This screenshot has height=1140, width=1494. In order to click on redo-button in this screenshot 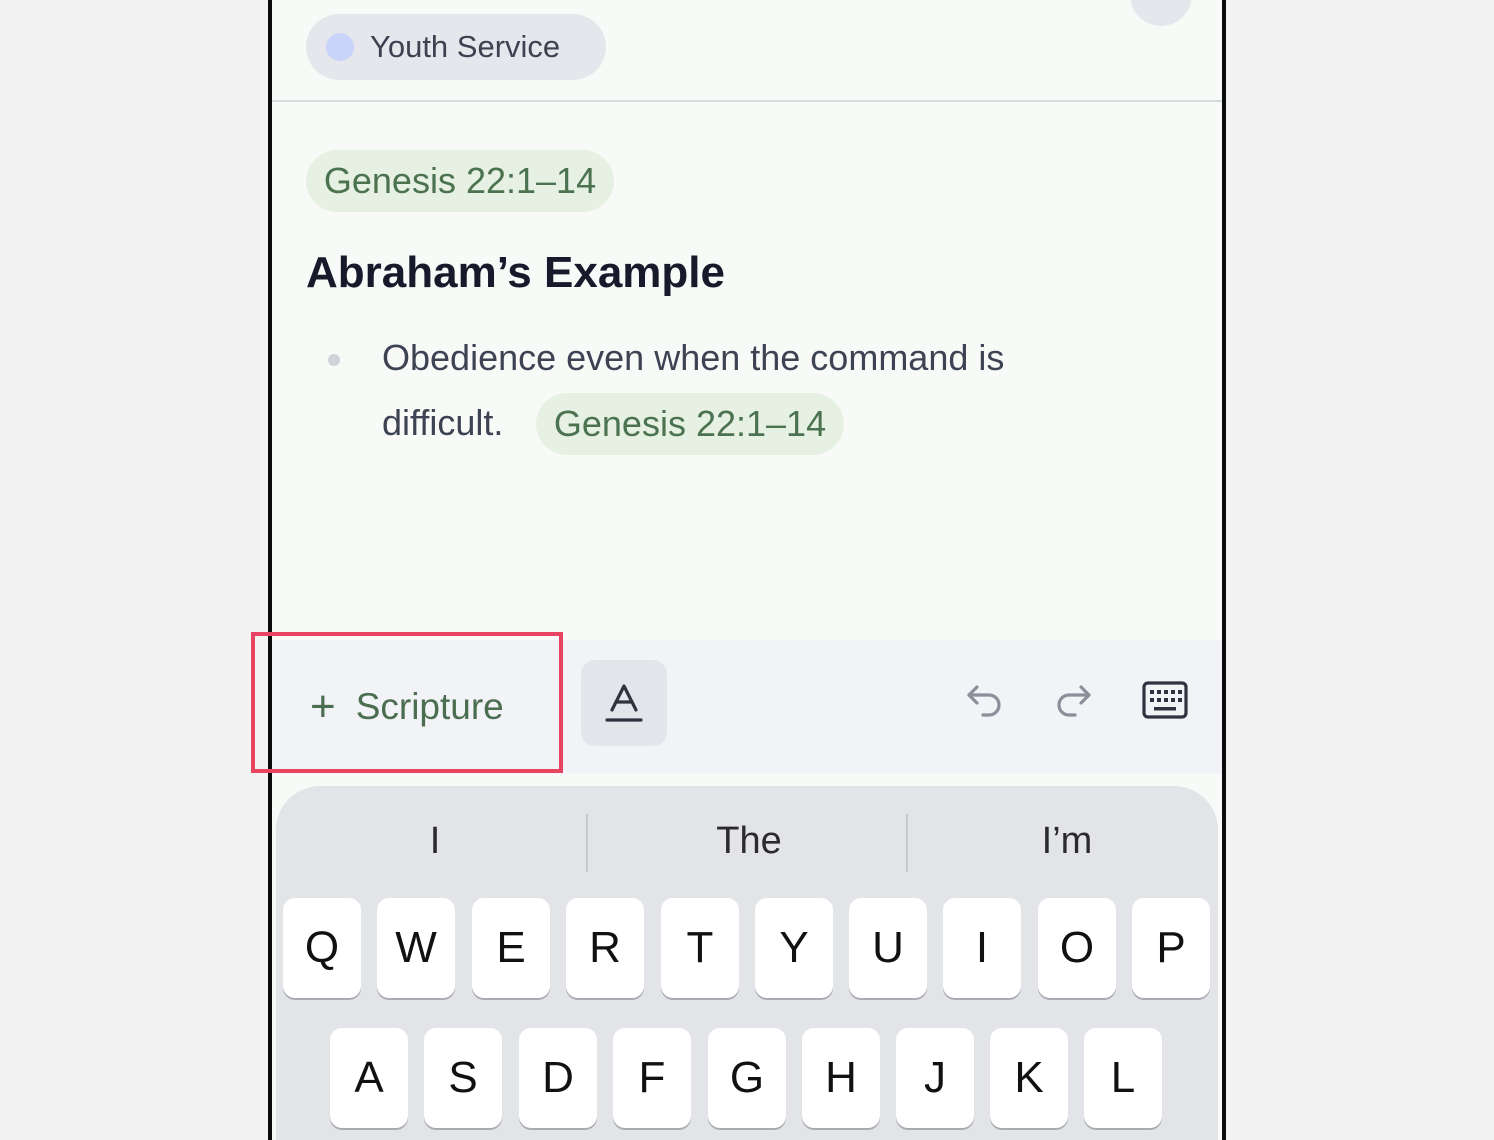, I will do `click(1074, 700)`.